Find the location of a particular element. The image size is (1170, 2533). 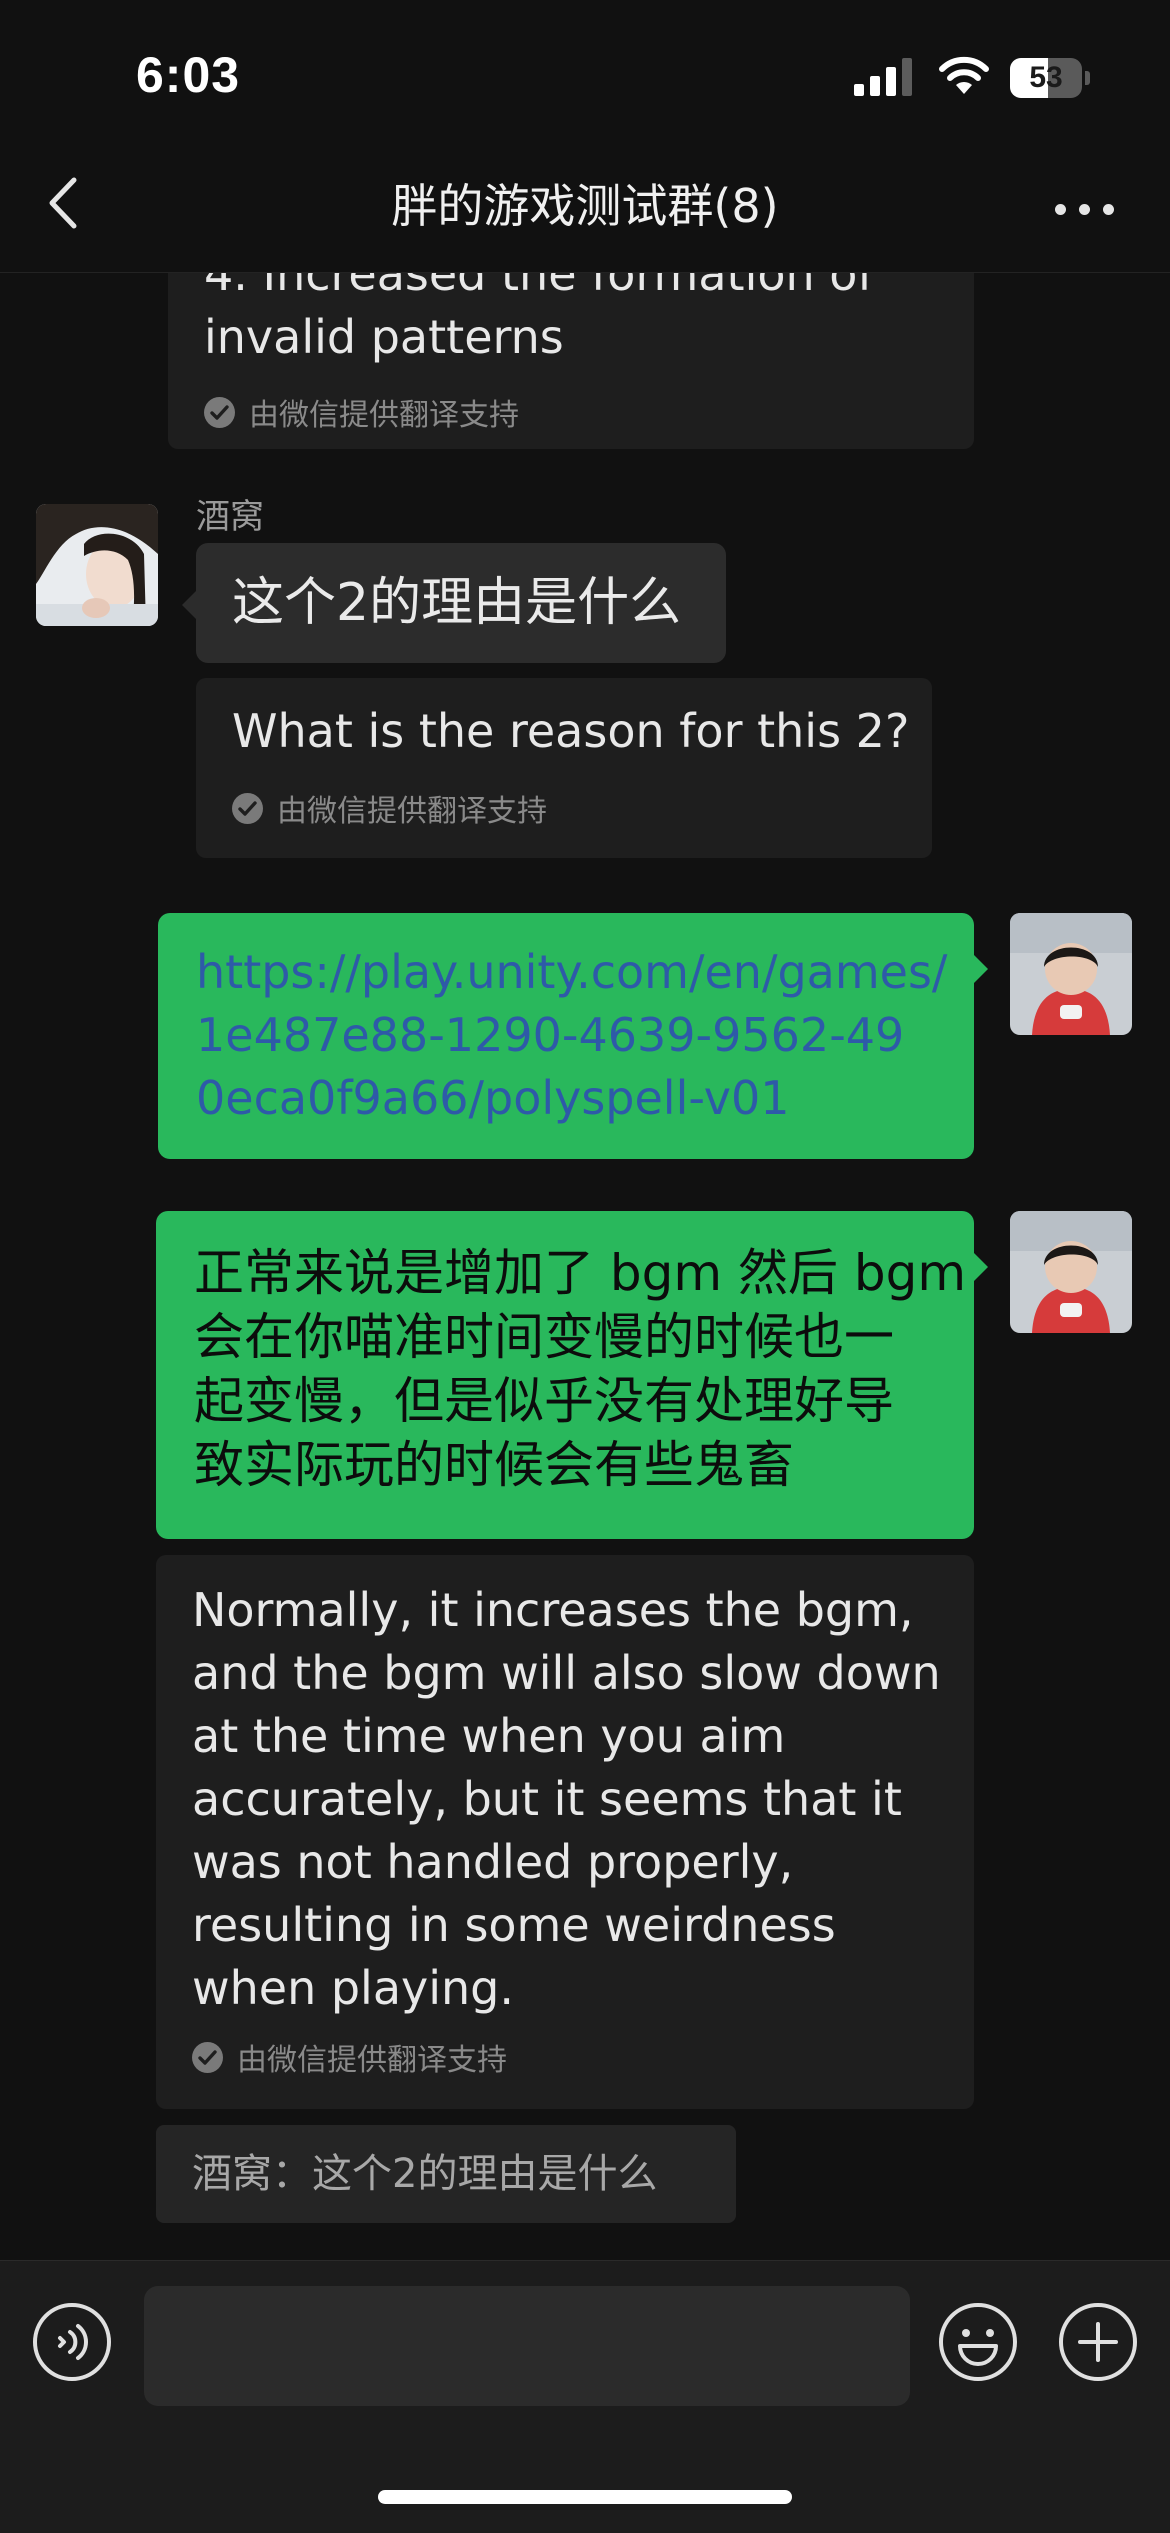

message-line: 正常来说是增加了 bgm 然后 bgm is located at coordinates (580, 1273).